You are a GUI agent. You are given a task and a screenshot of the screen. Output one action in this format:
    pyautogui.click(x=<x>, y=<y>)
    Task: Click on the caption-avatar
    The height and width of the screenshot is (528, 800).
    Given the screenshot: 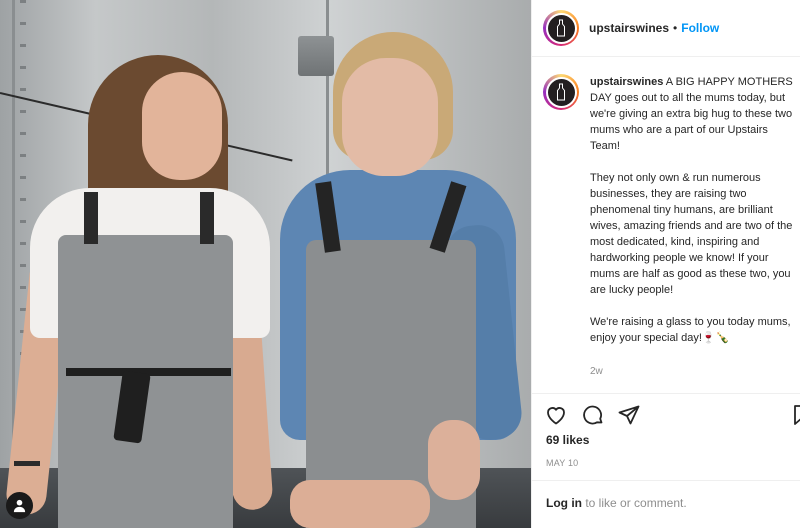 What is the action you would take?
    pyautogui.click(x=561, y=92)
    